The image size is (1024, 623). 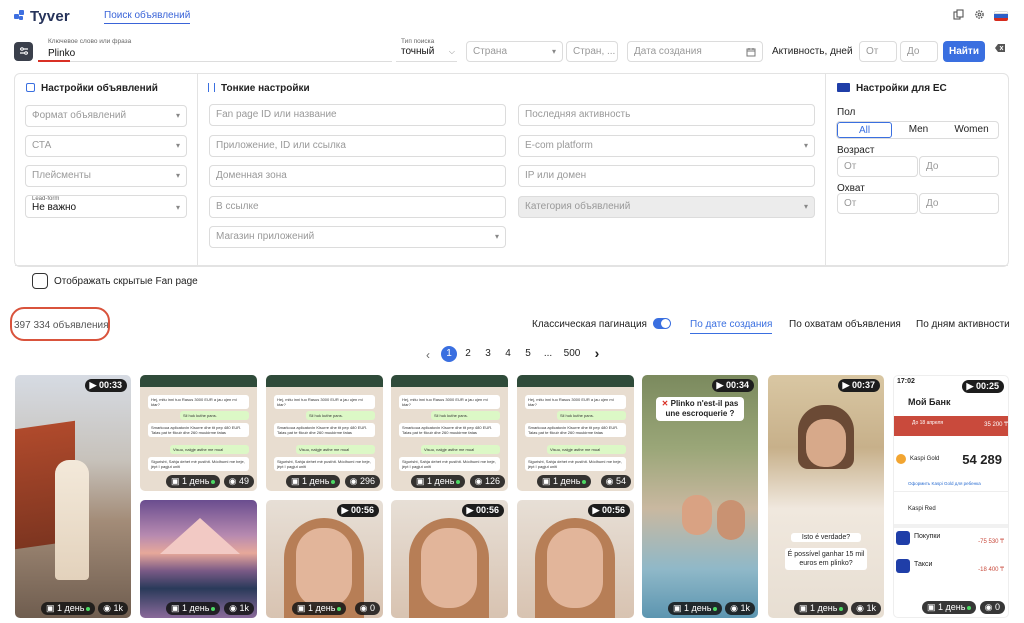 What do you see at coordinates (992, 607) in the screenshot?
I see `views-badge: ◉ 0` at bounding box center [992, 607].